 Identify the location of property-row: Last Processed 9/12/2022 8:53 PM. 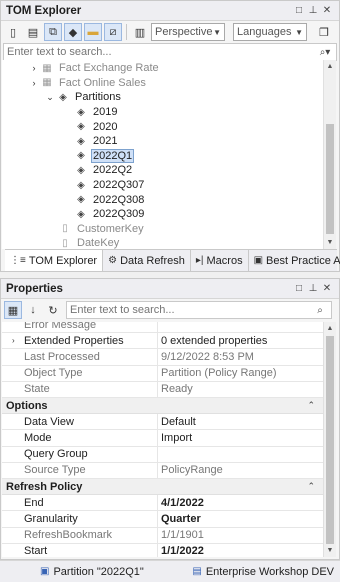
(162, 357).